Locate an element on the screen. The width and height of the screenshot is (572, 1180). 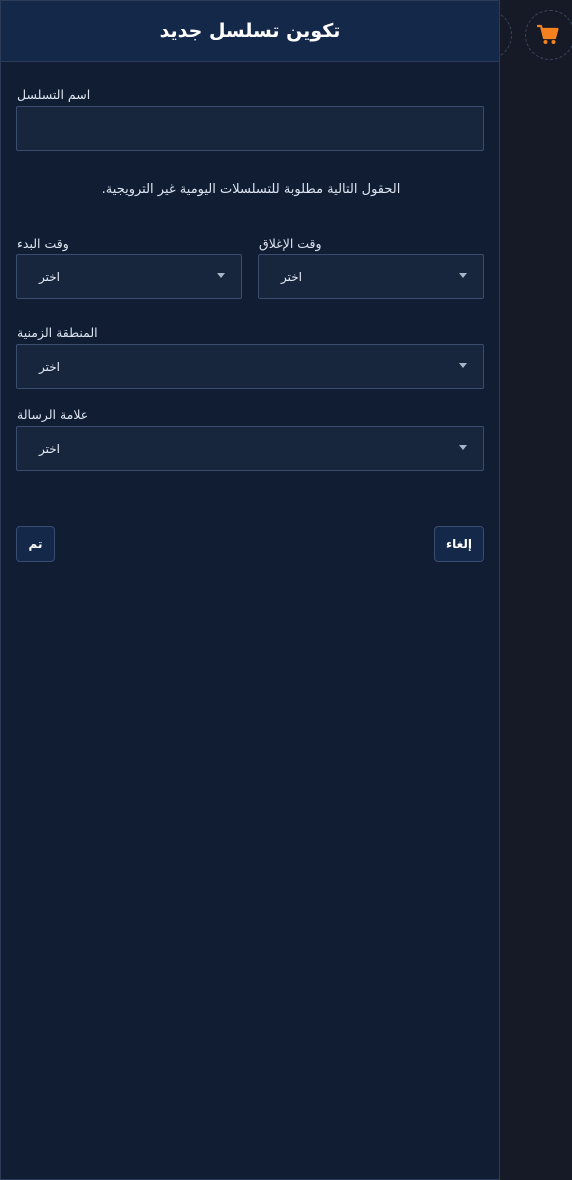
shopping-cart-icon is located at coordinates (548, 34).